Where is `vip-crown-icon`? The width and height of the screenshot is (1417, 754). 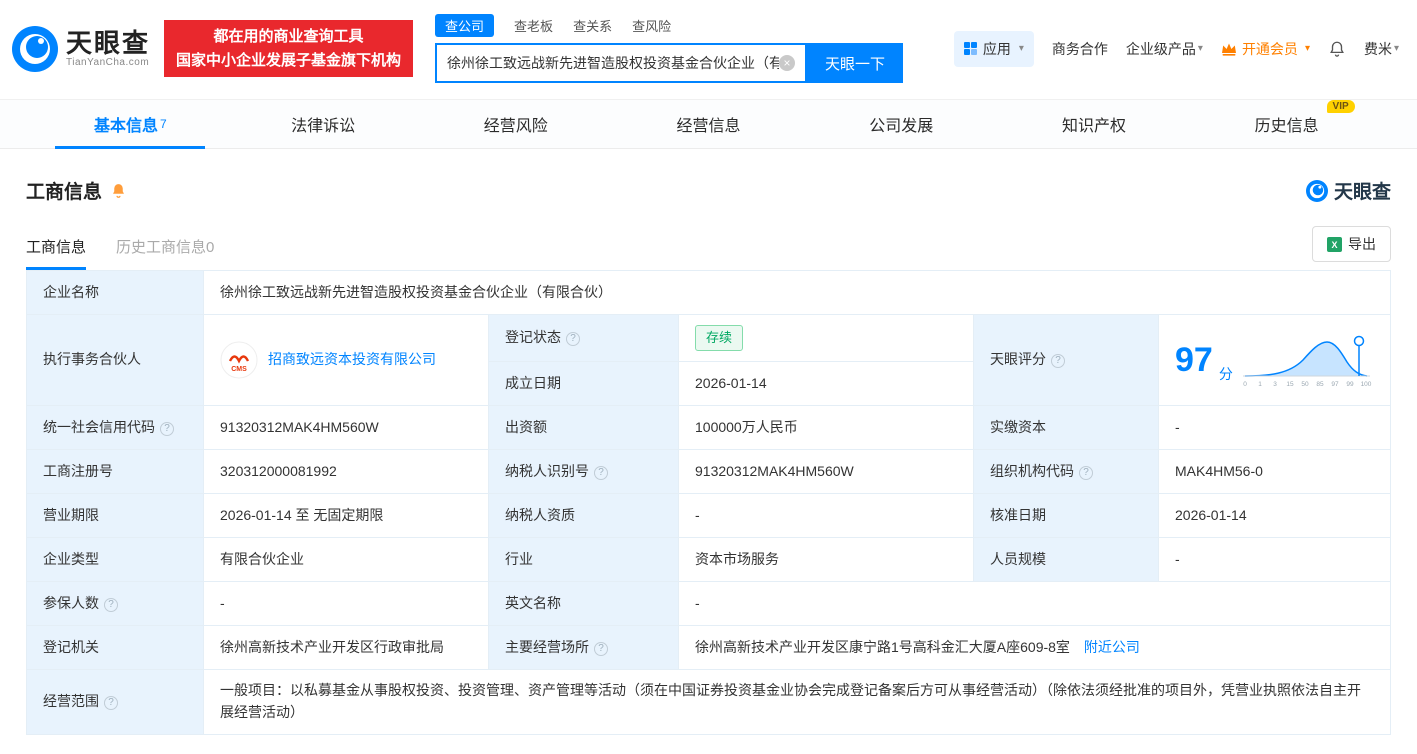 vip-crown-icon is located at coordinates (1228, 49).